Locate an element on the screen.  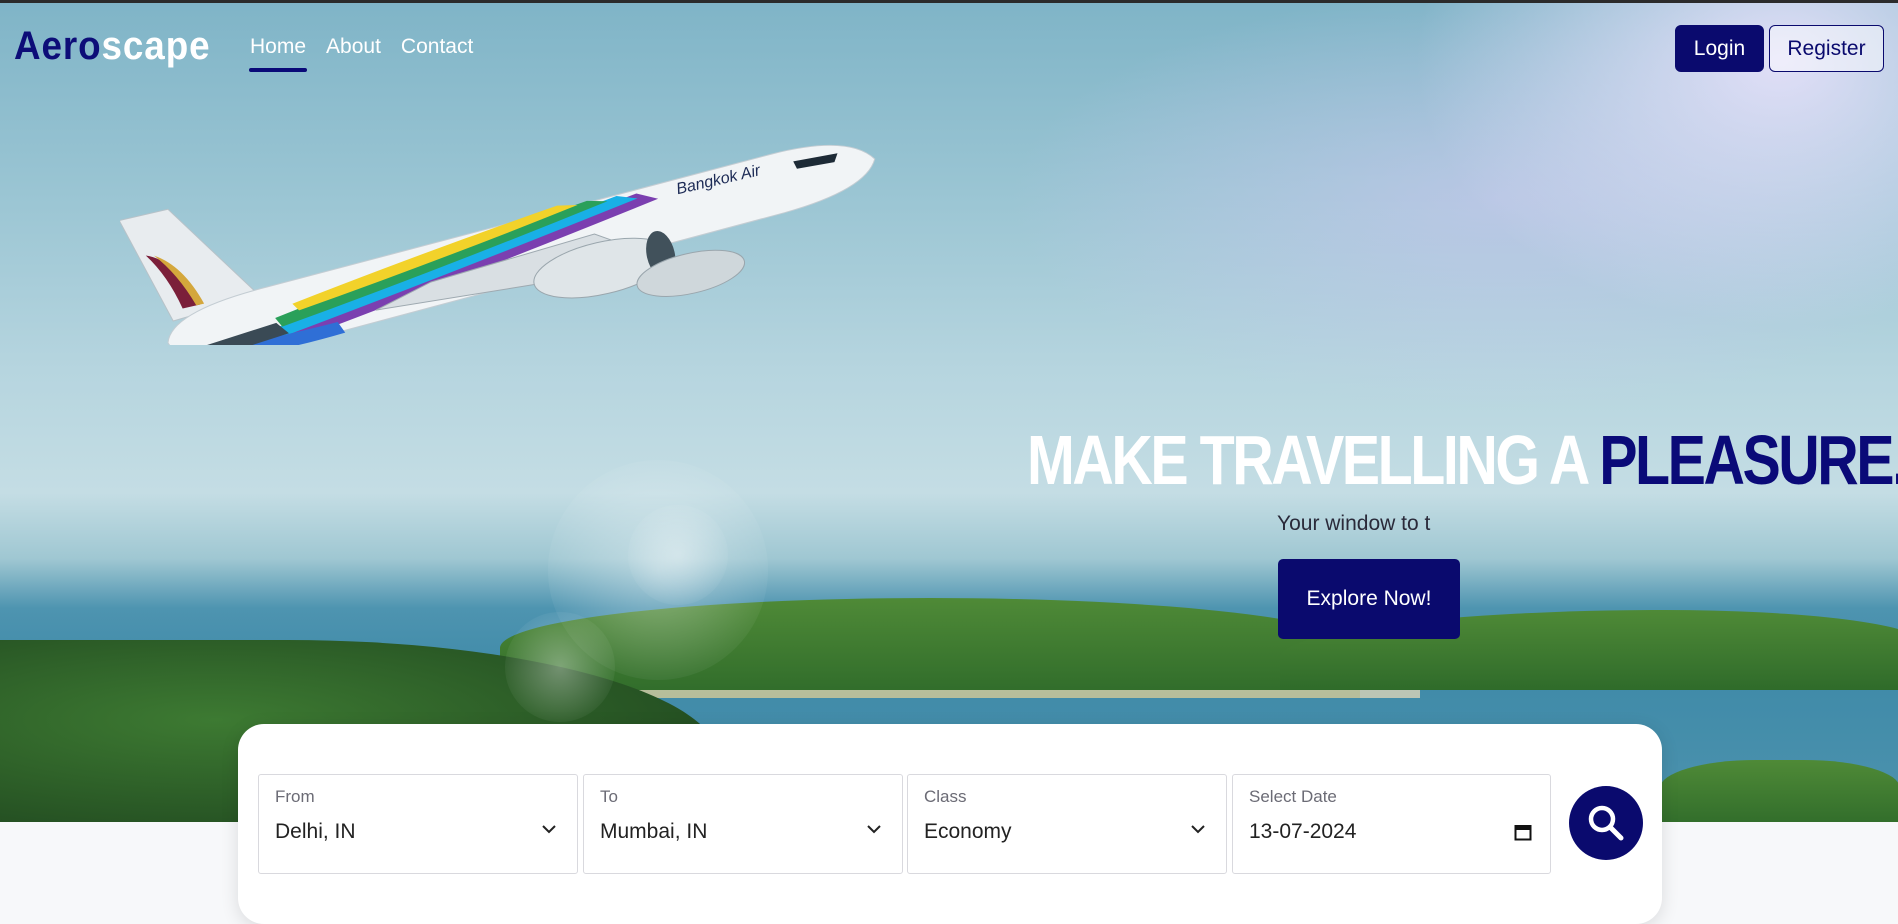
headline-blue-text: PLEASURE. is located at coordinates (1748, 460).